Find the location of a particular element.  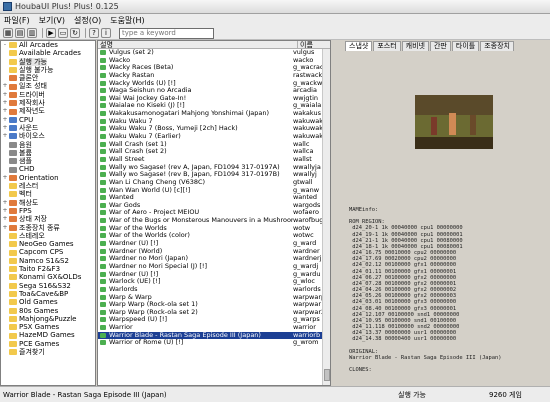

game-row: Warpspeed (U) [!] g_warps is located at coordinates (210, 320).